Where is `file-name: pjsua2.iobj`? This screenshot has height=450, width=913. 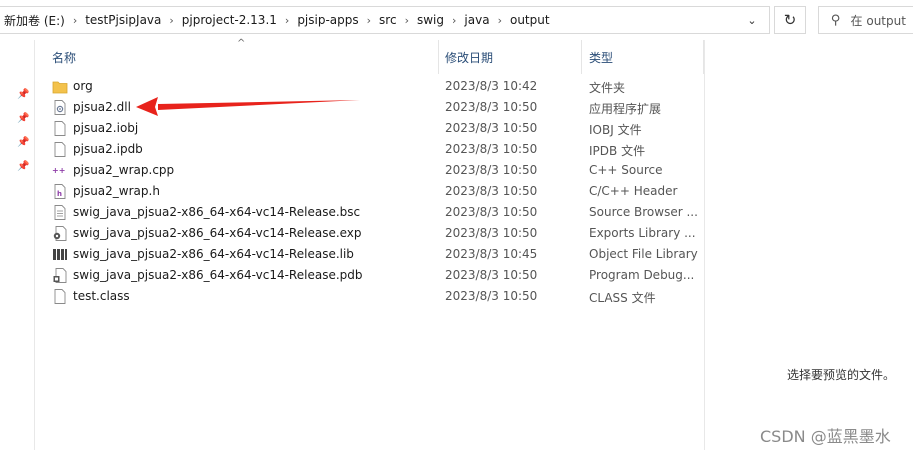 file-name: pjsua2.iobj is located at coordinates (106, 128).